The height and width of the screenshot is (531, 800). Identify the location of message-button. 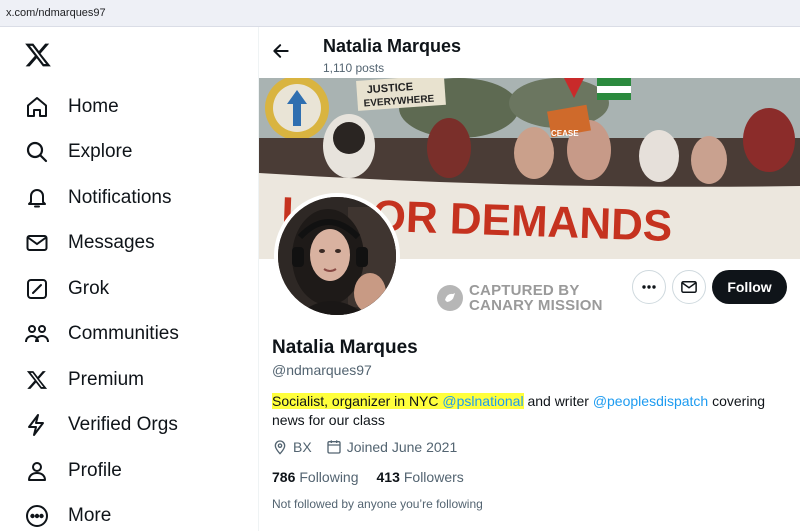
(689, 287).